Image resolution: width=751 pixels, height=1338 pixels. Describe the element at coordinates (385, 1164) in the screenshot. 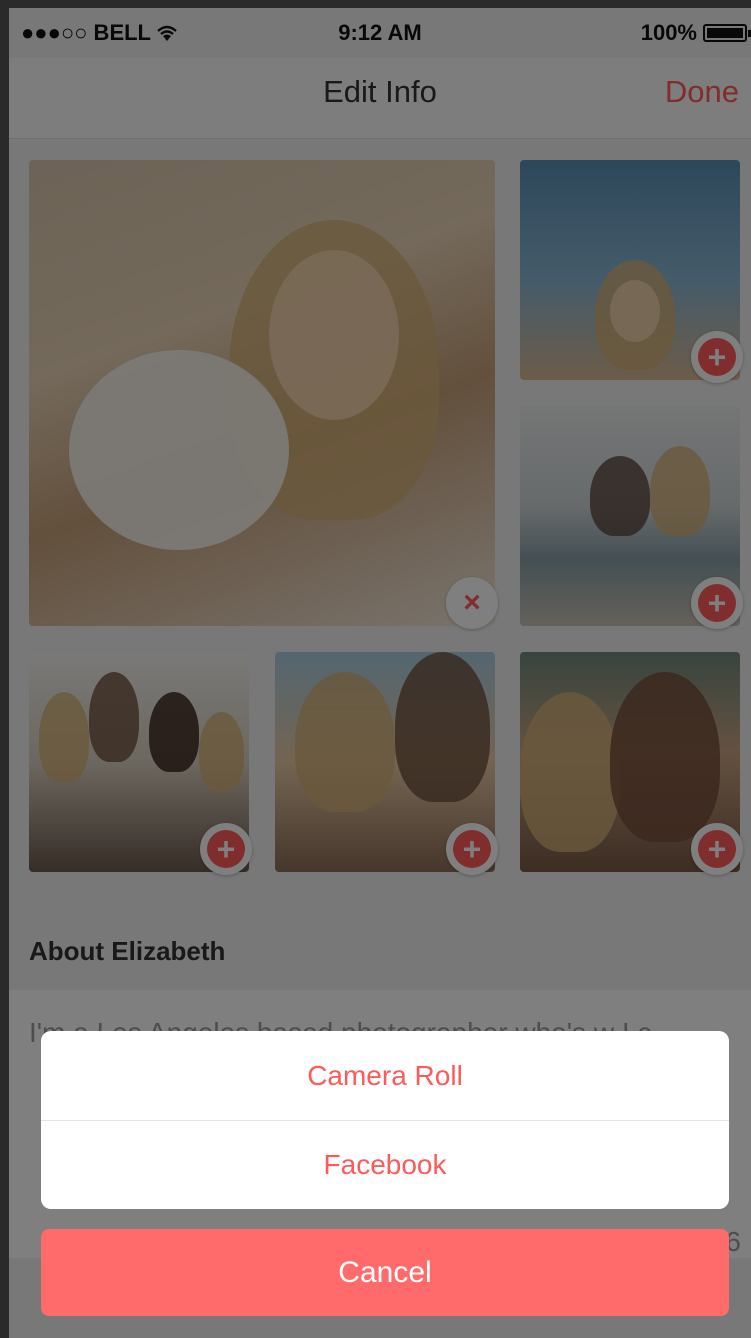

I see `facebook-option: Facebook` at that location.